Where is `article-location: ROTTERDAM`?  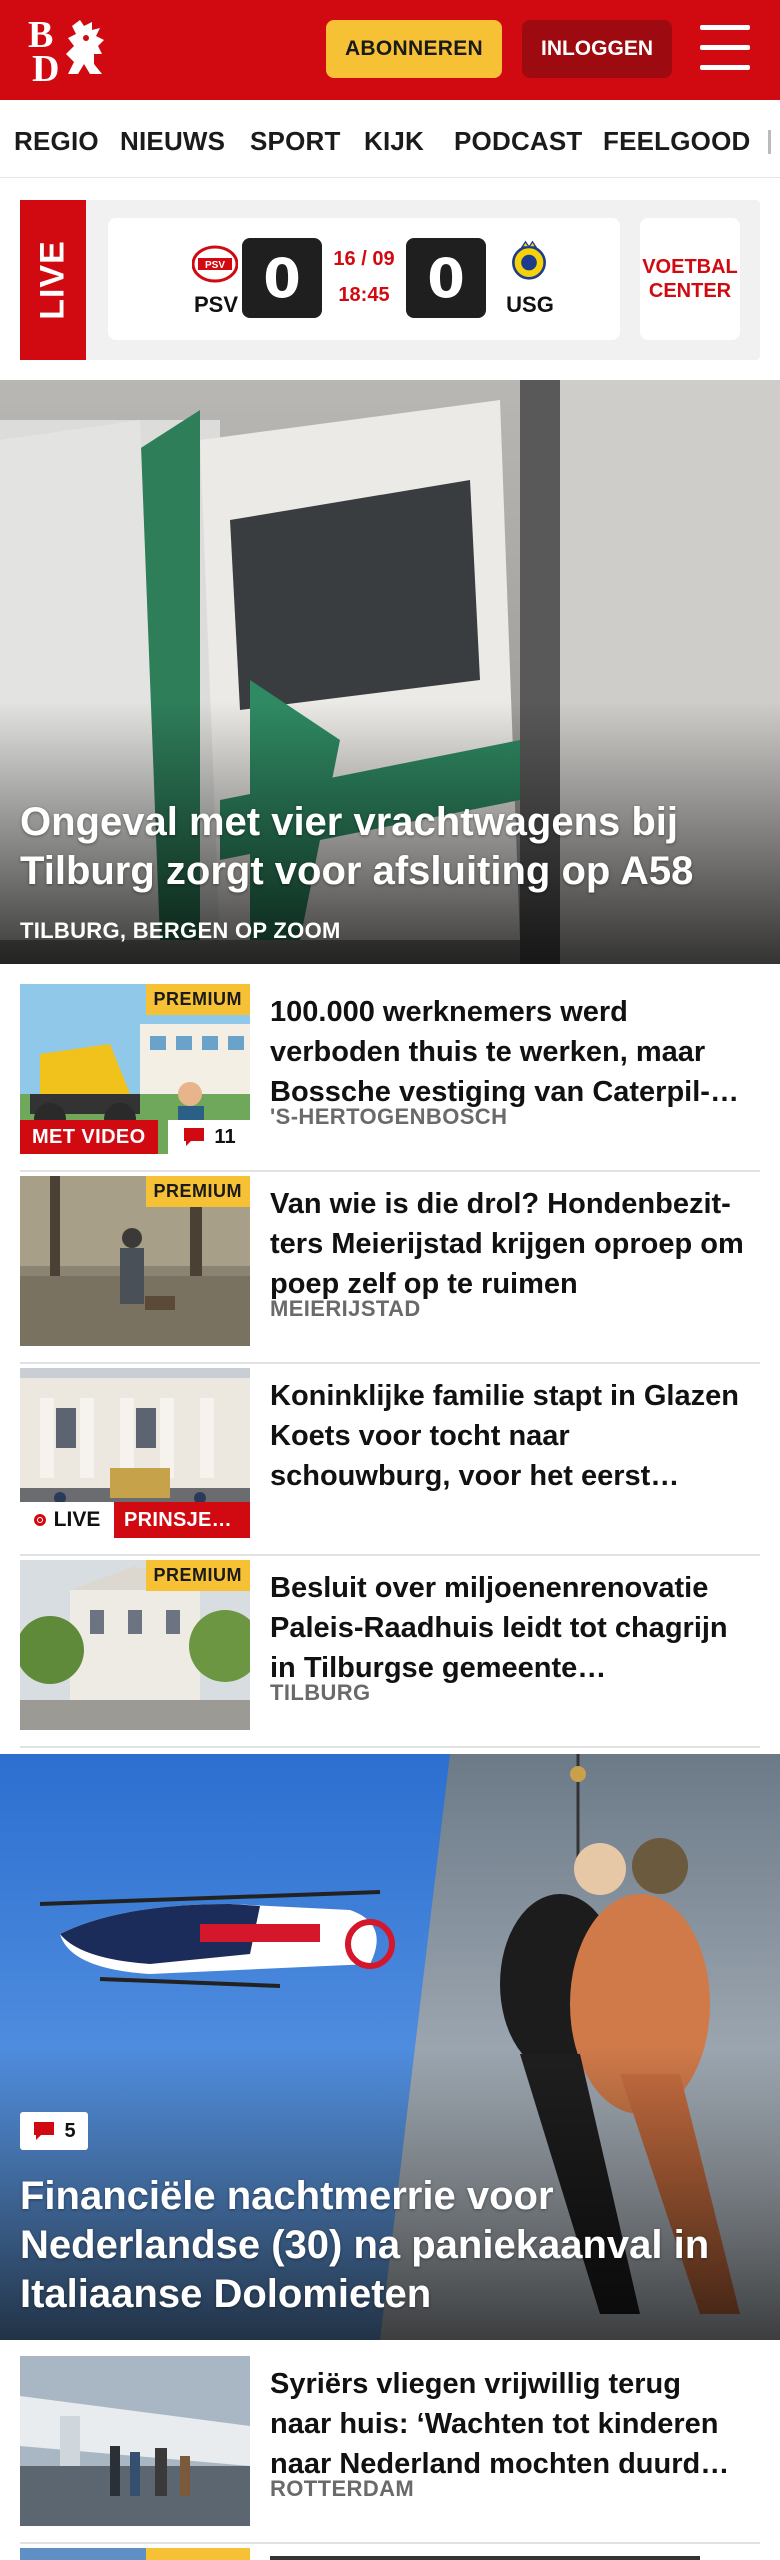
article-location: ROTTERDAM is located at coordinates (342, 2488).